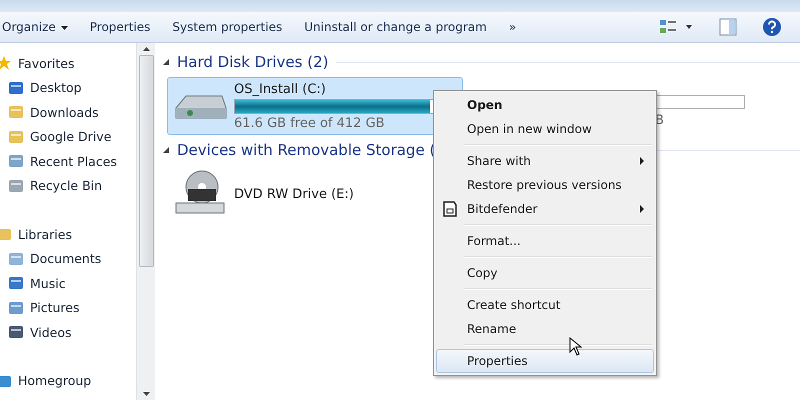 This screenshot has height=400, width=800. I want to click on menu-item: Create shortcut, so click(545, 305).